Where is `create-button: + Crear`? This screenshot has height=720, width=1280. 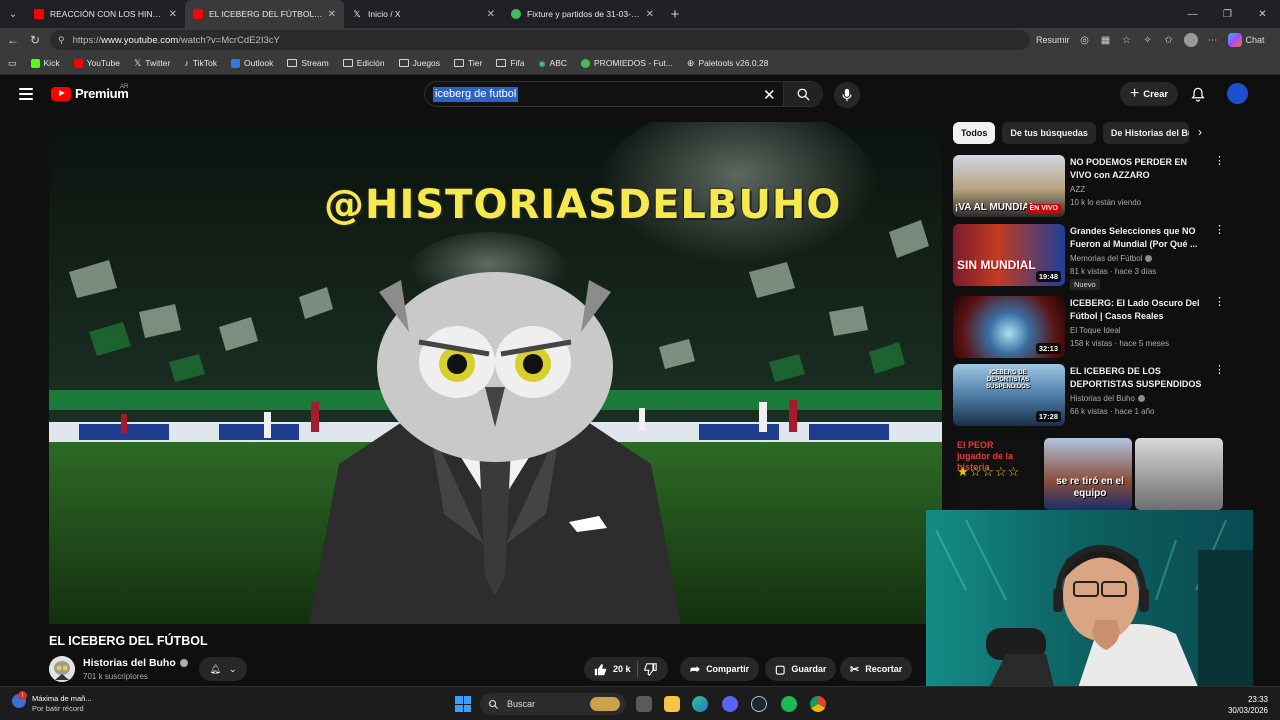 create-button: + Crear is located at coordinates (1149, 94).